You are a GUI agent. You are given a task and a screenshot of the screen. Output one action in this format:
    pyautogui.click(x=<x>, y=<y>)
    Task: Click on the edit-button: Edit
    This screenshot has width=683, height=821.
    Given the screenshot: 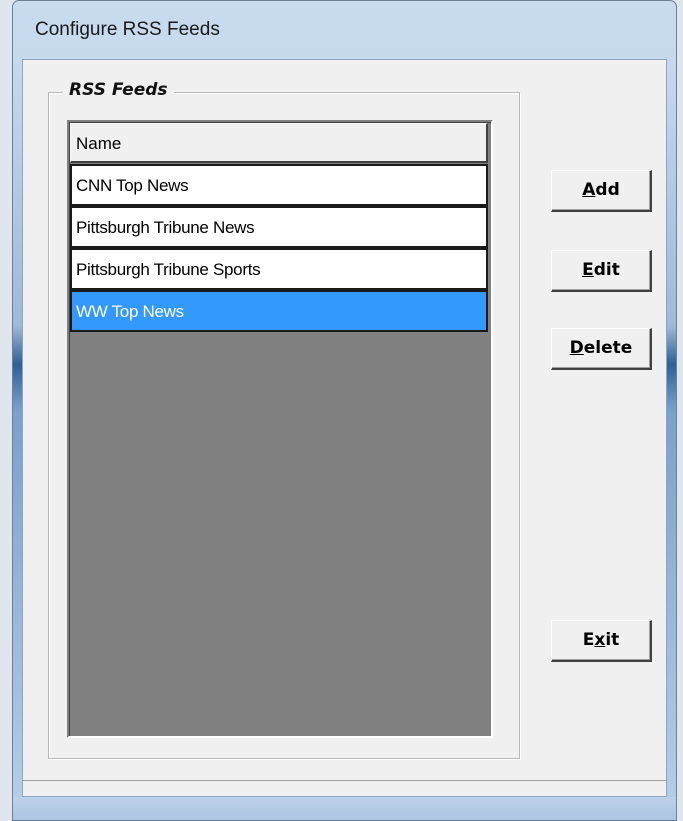 What is the action you would take?
    pyautogui.click(x=601, y=271)
    